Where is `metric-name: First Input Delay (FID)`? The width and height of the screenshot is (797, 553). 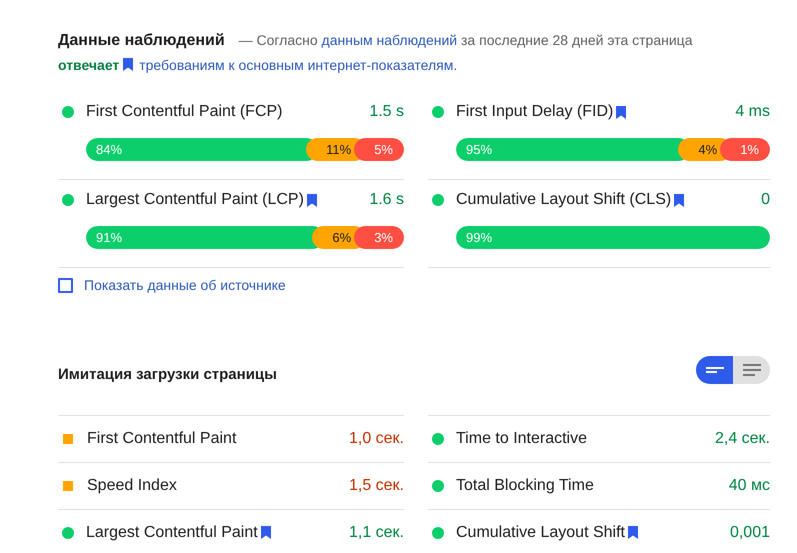 metric-name: First Input Delay (FID) is located at coordinates (535, 112).